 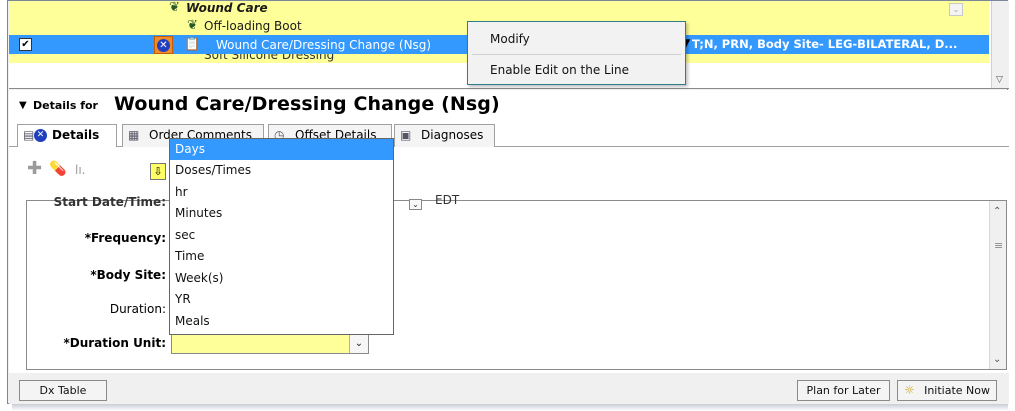 What do you see at coordinates (957, 390) in the screenshot?
I see `initiate-now-label: Initiate Now` at bounding box center [957, 390].